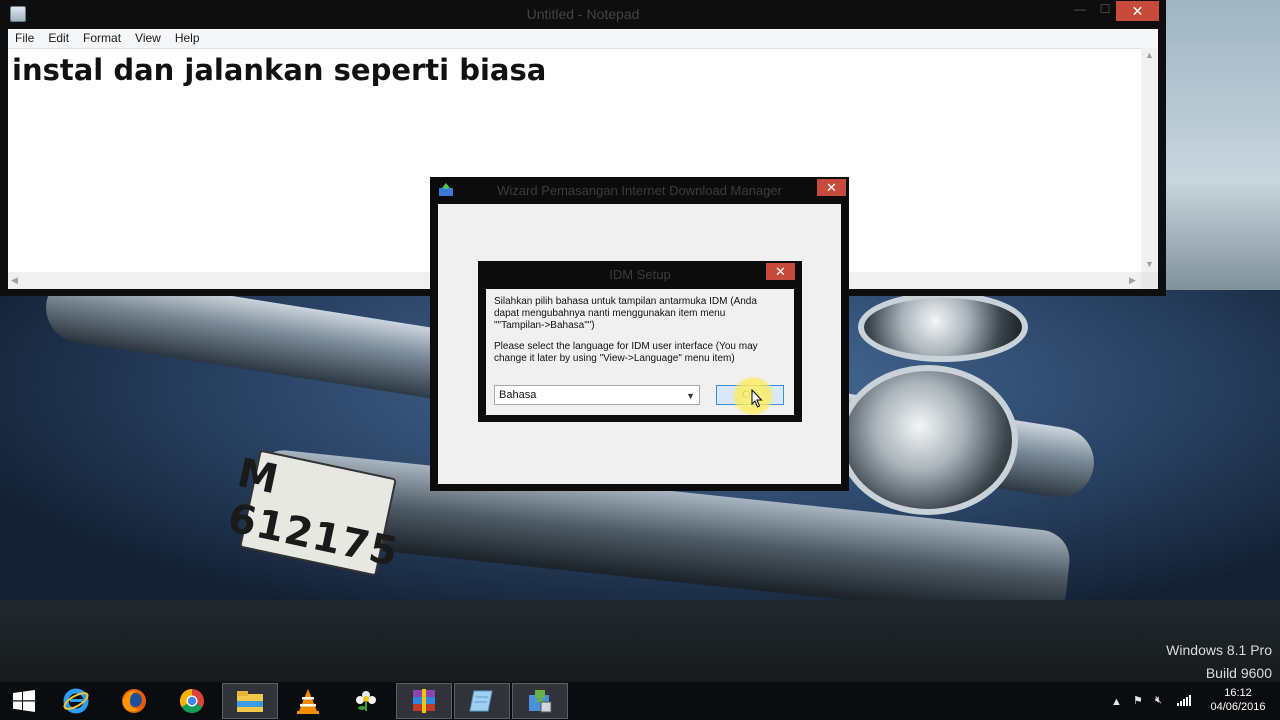  What do you see at coordinates (640, 274) in the screenshot?
I see `setup-dialog-title: IDM Setup` at bounding box center [640, 274].